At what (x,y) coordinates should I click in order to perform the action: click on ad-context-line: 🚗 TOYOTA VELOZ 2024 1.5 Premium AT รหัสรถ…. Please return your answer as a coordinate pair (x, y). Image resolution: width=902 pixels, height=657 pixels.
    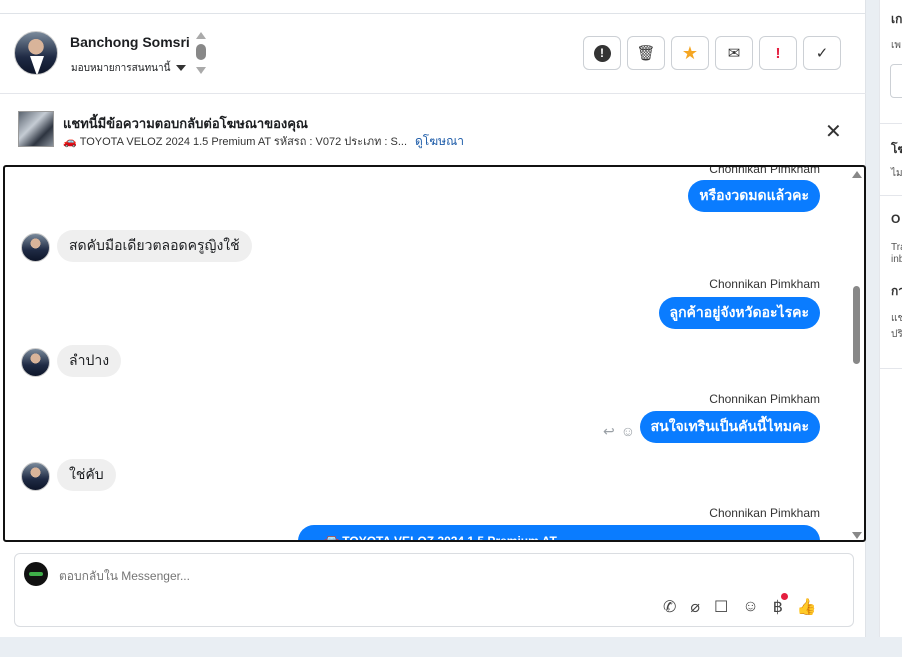
    Looking at the image, I should click on (263, 141).